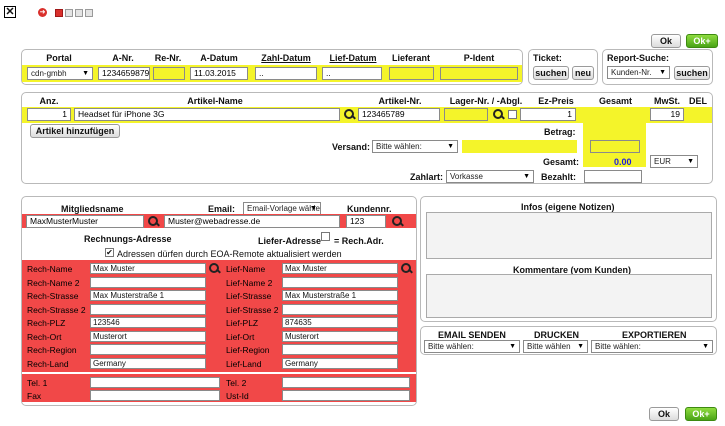  I want to click on rech-row-label: Rech-Region, so click(52, 350).